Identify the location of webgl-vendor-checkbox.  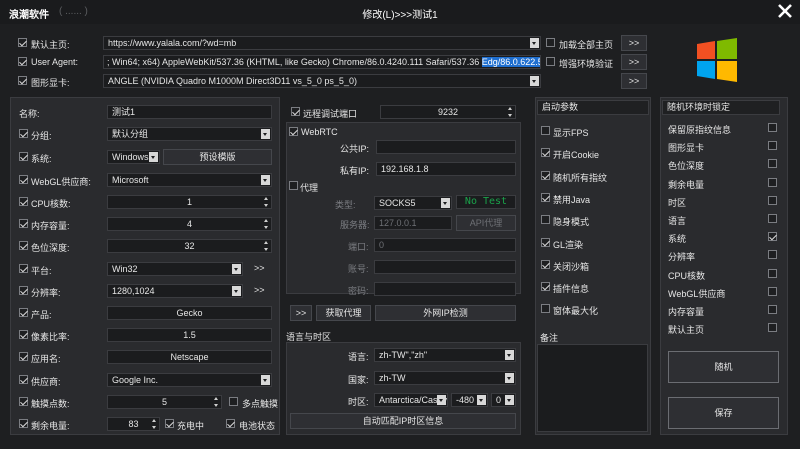
(23, 179).